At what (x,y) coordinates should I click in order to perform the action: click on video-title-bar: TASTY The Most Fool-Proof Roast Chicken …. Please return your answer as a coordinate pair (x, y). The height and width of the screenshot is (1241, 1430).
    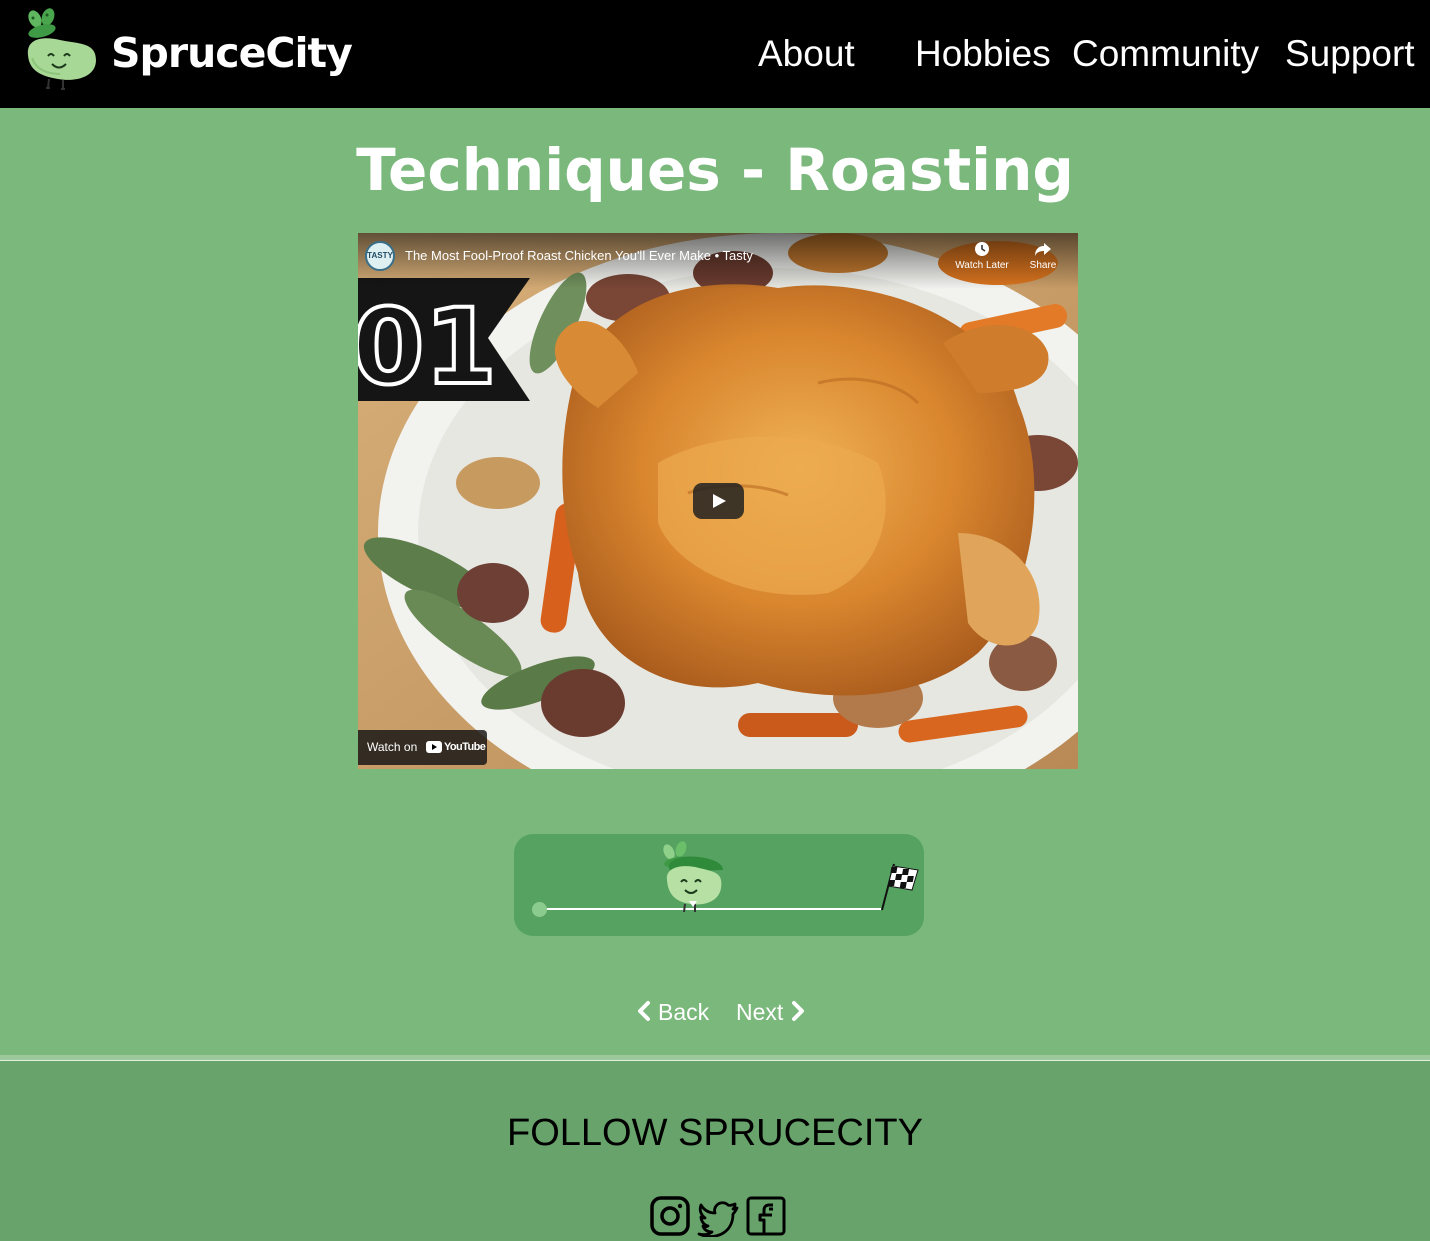
    Looking at the image, I should click on (718, 261).